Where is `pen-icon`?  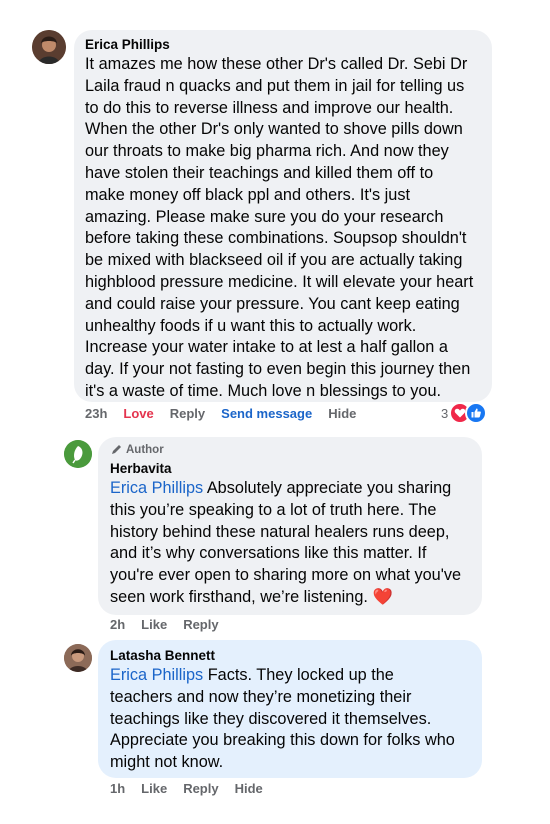 pen-icon is located at coordinates (116, 449).